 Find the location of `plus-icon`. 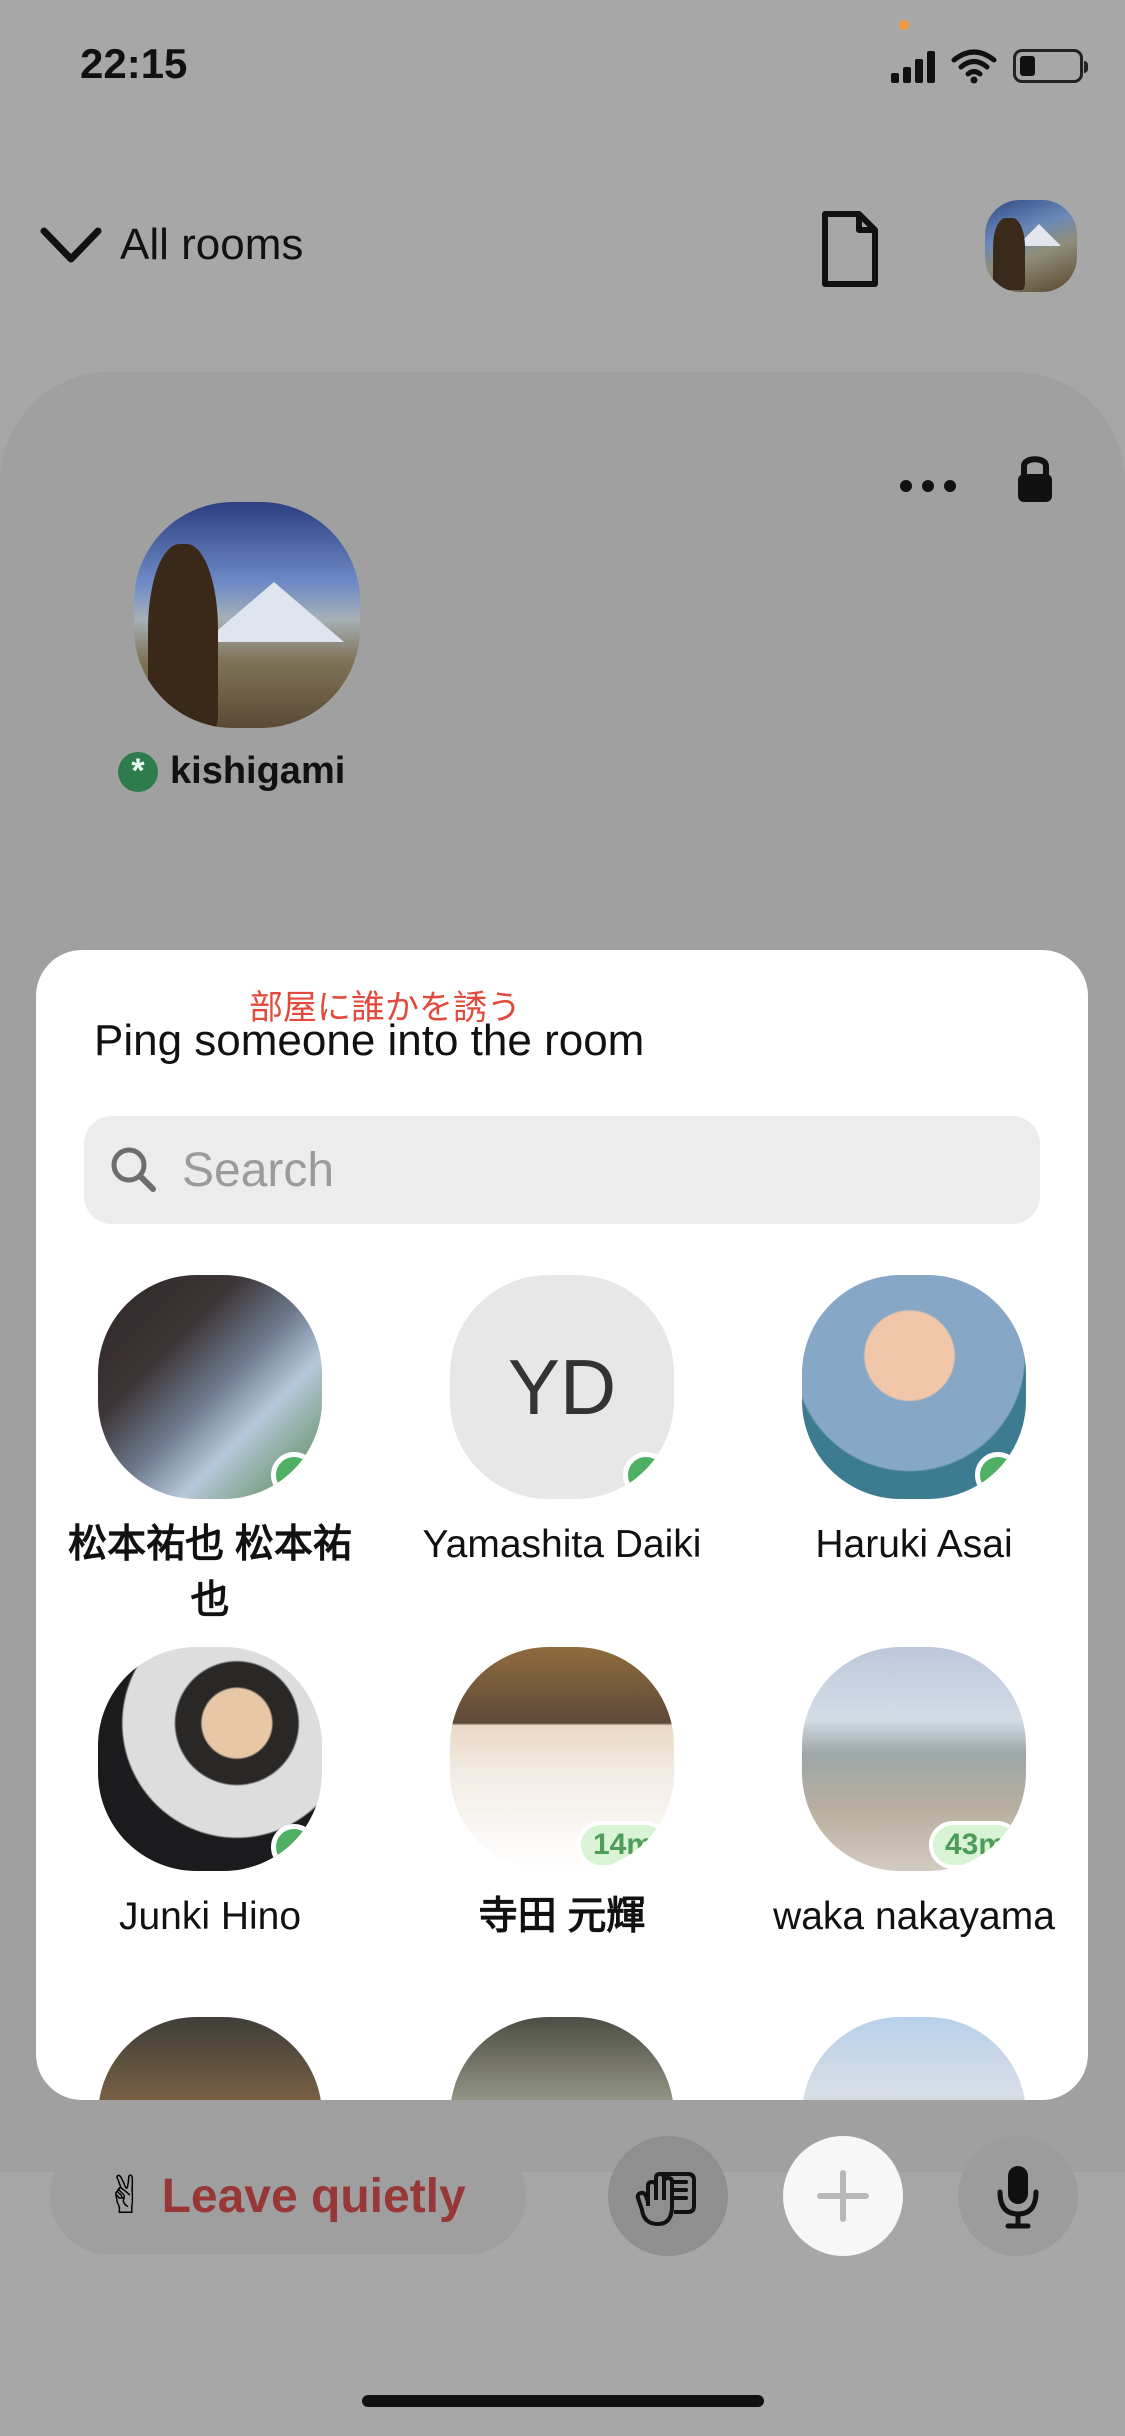

plus-icon is located at coordinates (843, 2196).